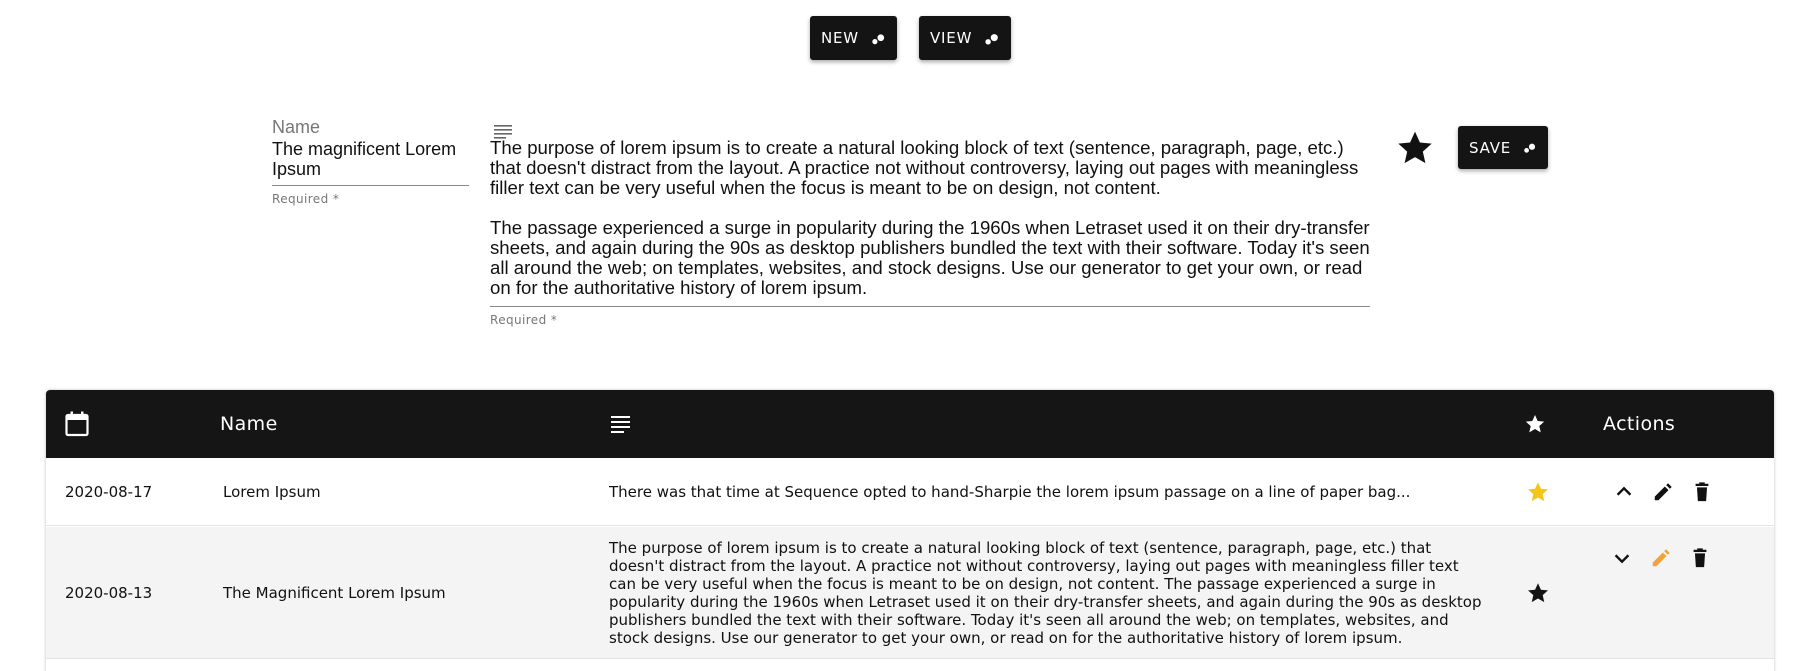 Image resolution: width=1817 pixels, height=671 pixels. I want to click on actions-column-header: Actions, so click(1639, 424).